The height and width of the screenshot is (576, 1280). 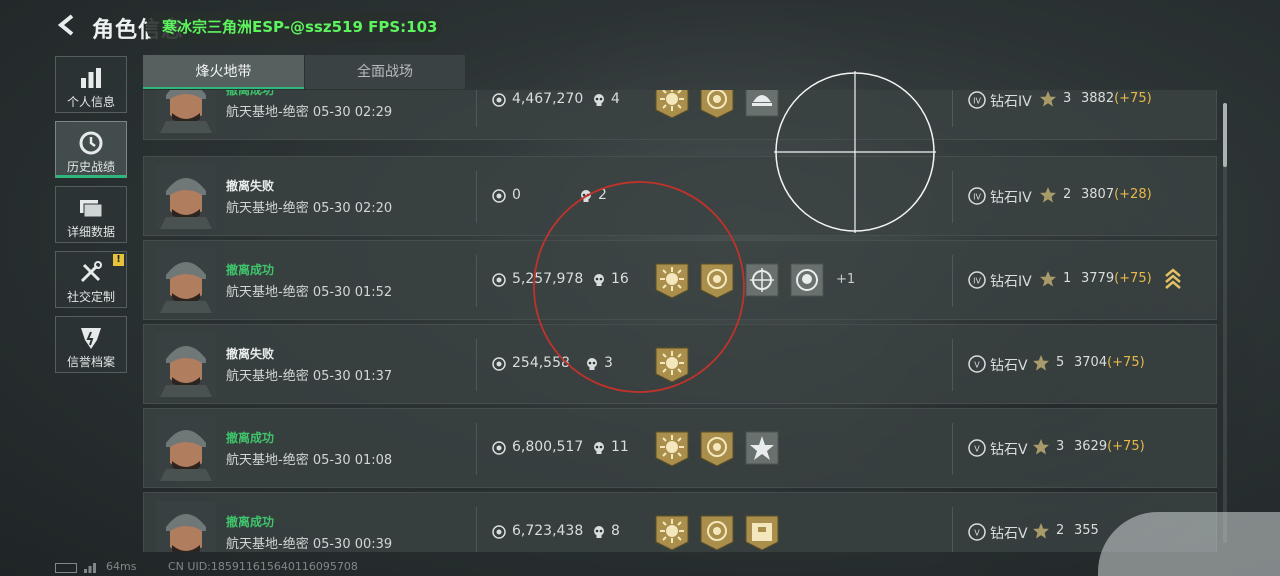 What do you see at coordinates (1098, 278) in the screenshot?
I see `score-value: 3779` at bounding box center [1098, 278].